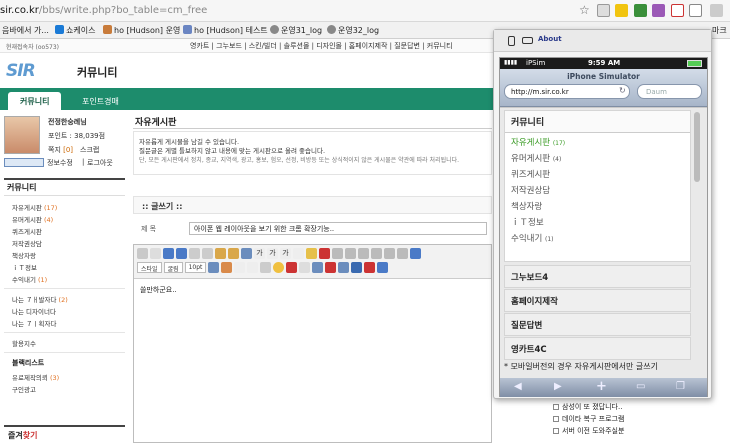  Describe the element at coordinates (597, 324) in the screenshot. I see `mobile-section-row: 질문답변` at that location.